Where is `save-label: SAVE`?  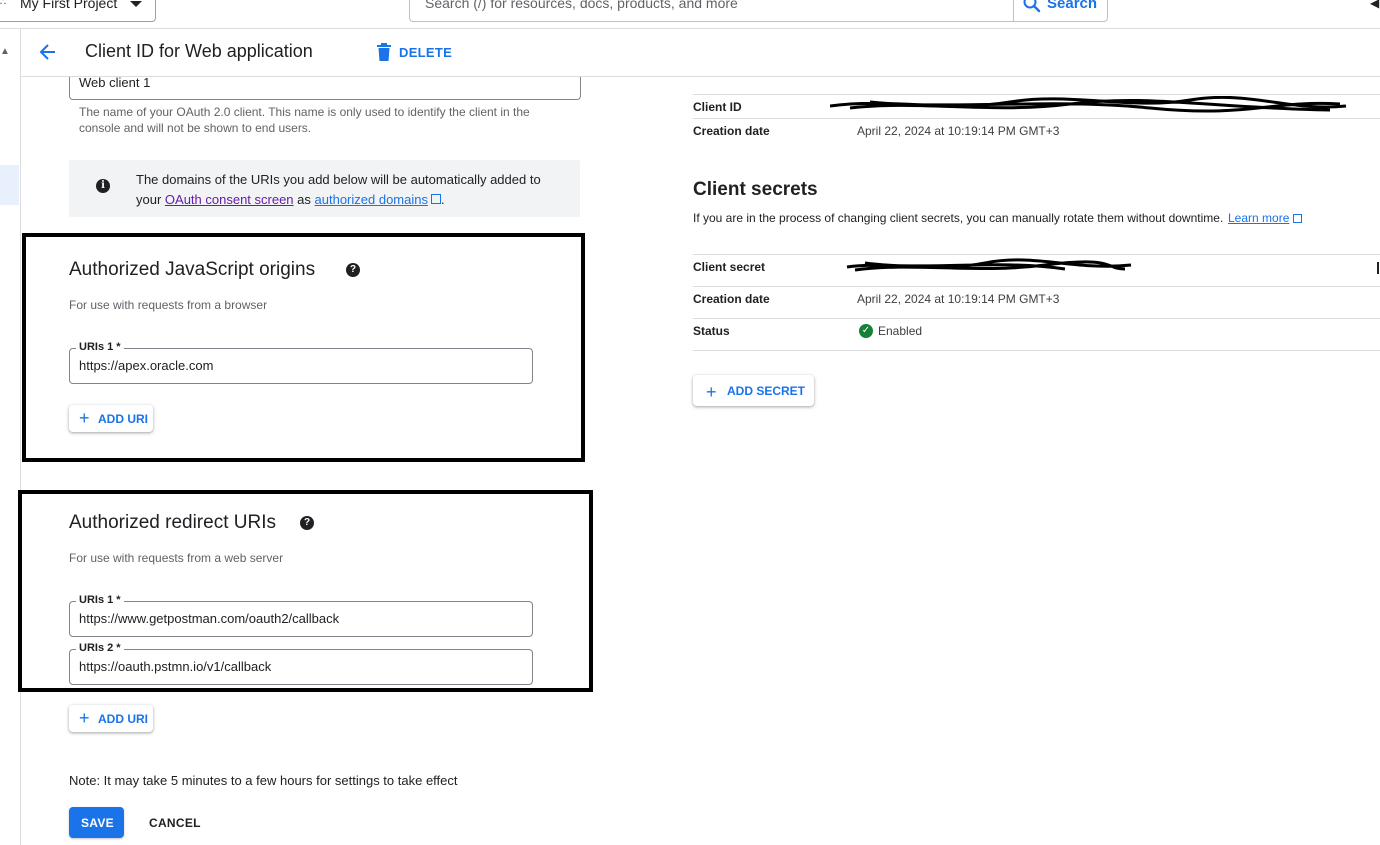
save-label: SAVE is located at coordinates (97, 823).